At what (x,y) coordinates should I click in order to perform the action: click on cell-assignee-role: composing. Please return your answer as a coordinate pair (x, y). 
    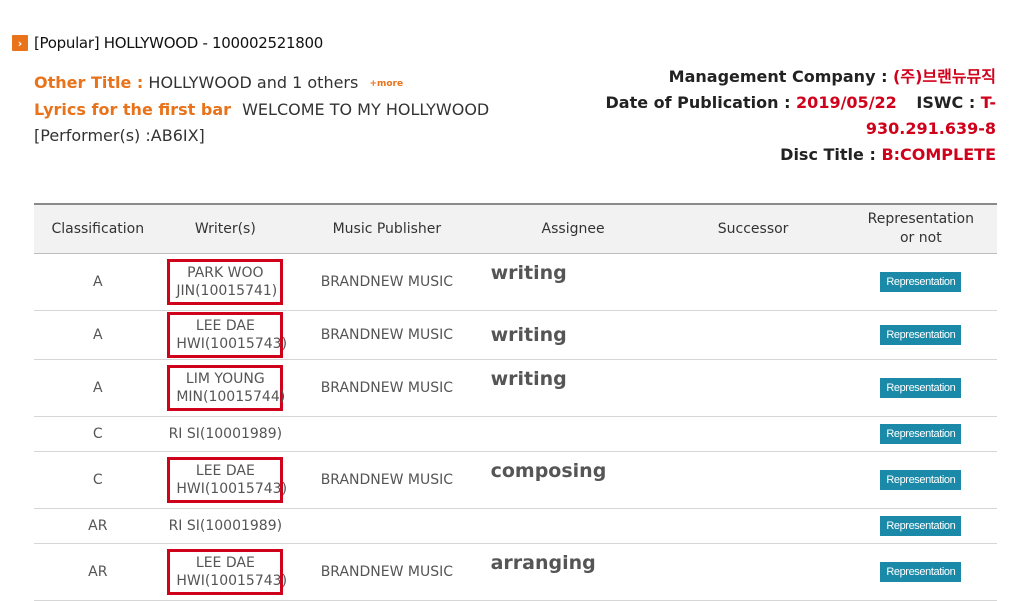
    Looking at the image, I should click on (573, 480).